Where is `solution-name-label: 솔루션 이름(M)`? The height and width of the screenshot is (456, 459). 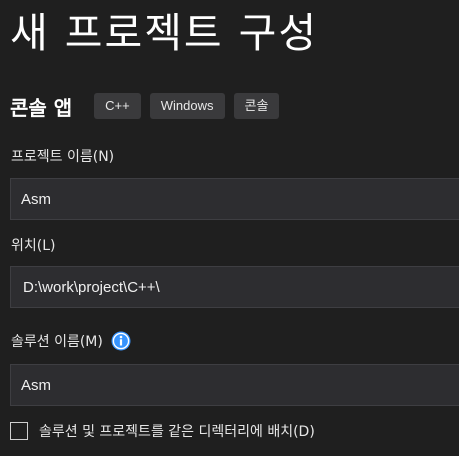 solution-name-label: 솔루션 이름(M) is located at coordinates (71, 341).